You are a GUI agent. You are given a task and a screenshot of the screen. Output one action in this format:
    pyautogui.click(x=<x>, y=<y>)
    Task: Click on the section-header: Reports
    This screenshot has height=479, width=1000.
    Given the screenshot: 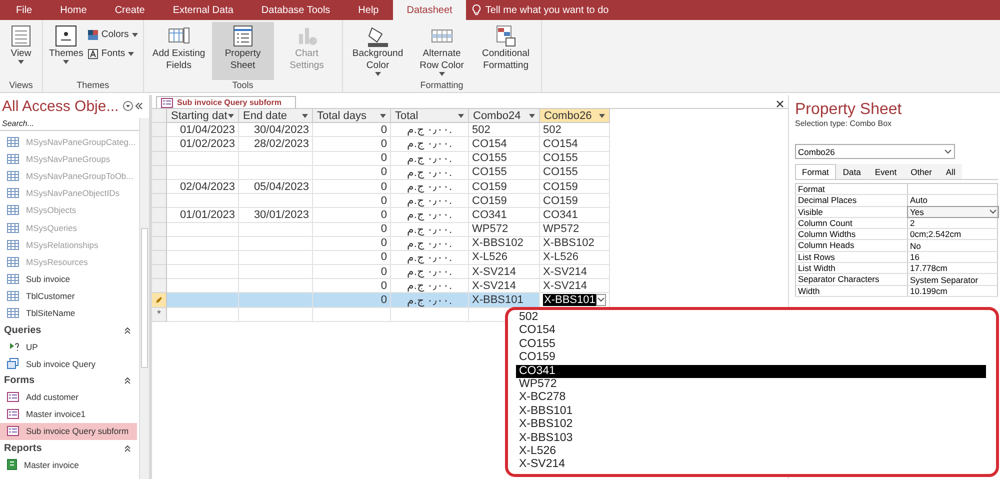 What is the action you would take?
    pyautogui.click(x=23, y=448)
    